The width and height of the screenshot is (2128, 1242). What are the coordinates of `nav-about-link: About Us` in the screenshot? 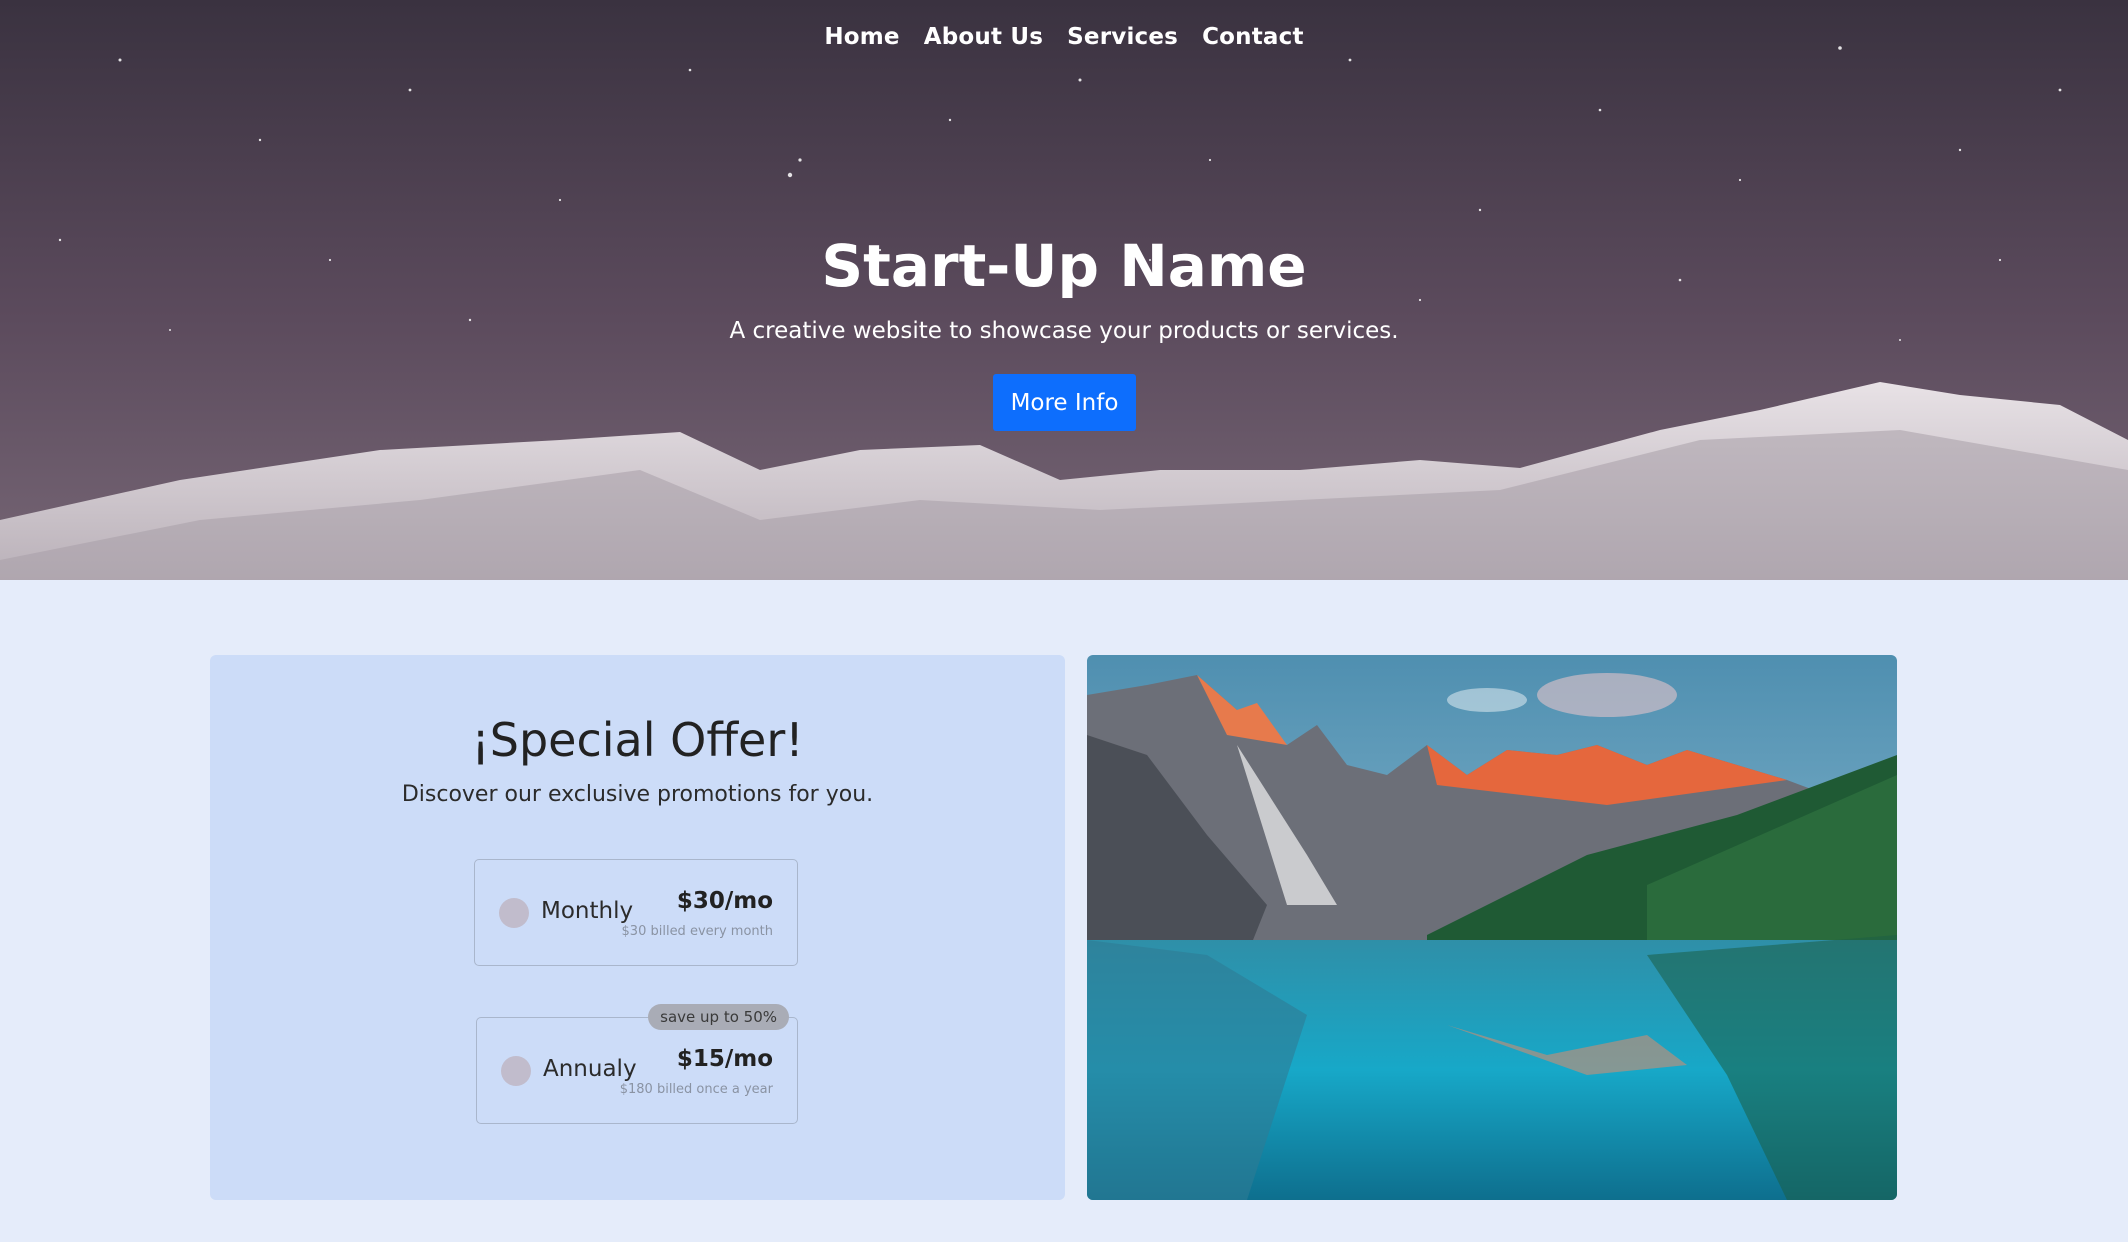 It's located at (983, 37).